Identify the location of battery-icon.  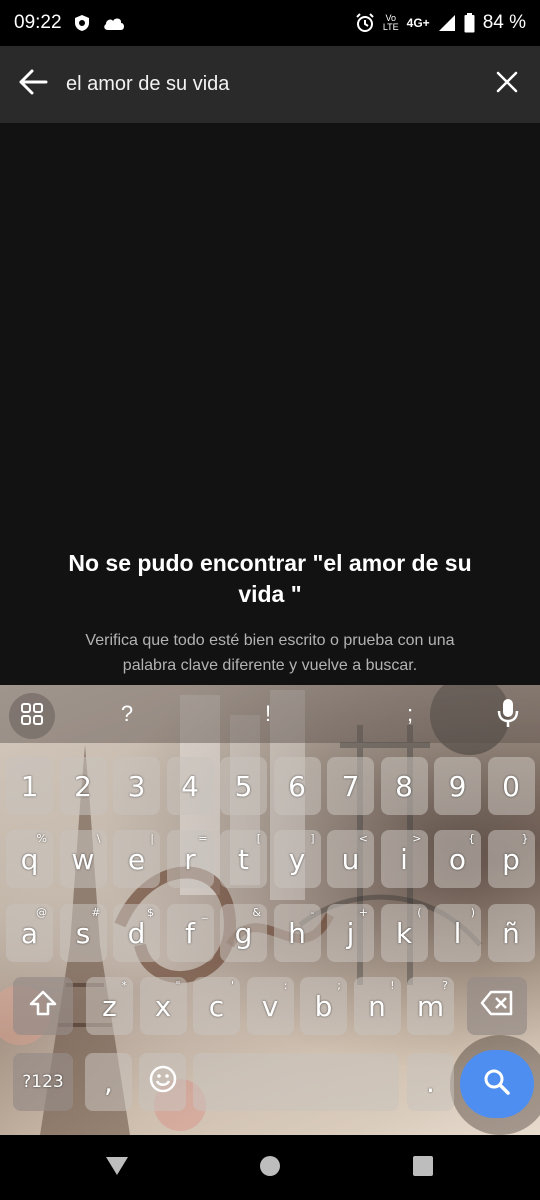
(469, 23).